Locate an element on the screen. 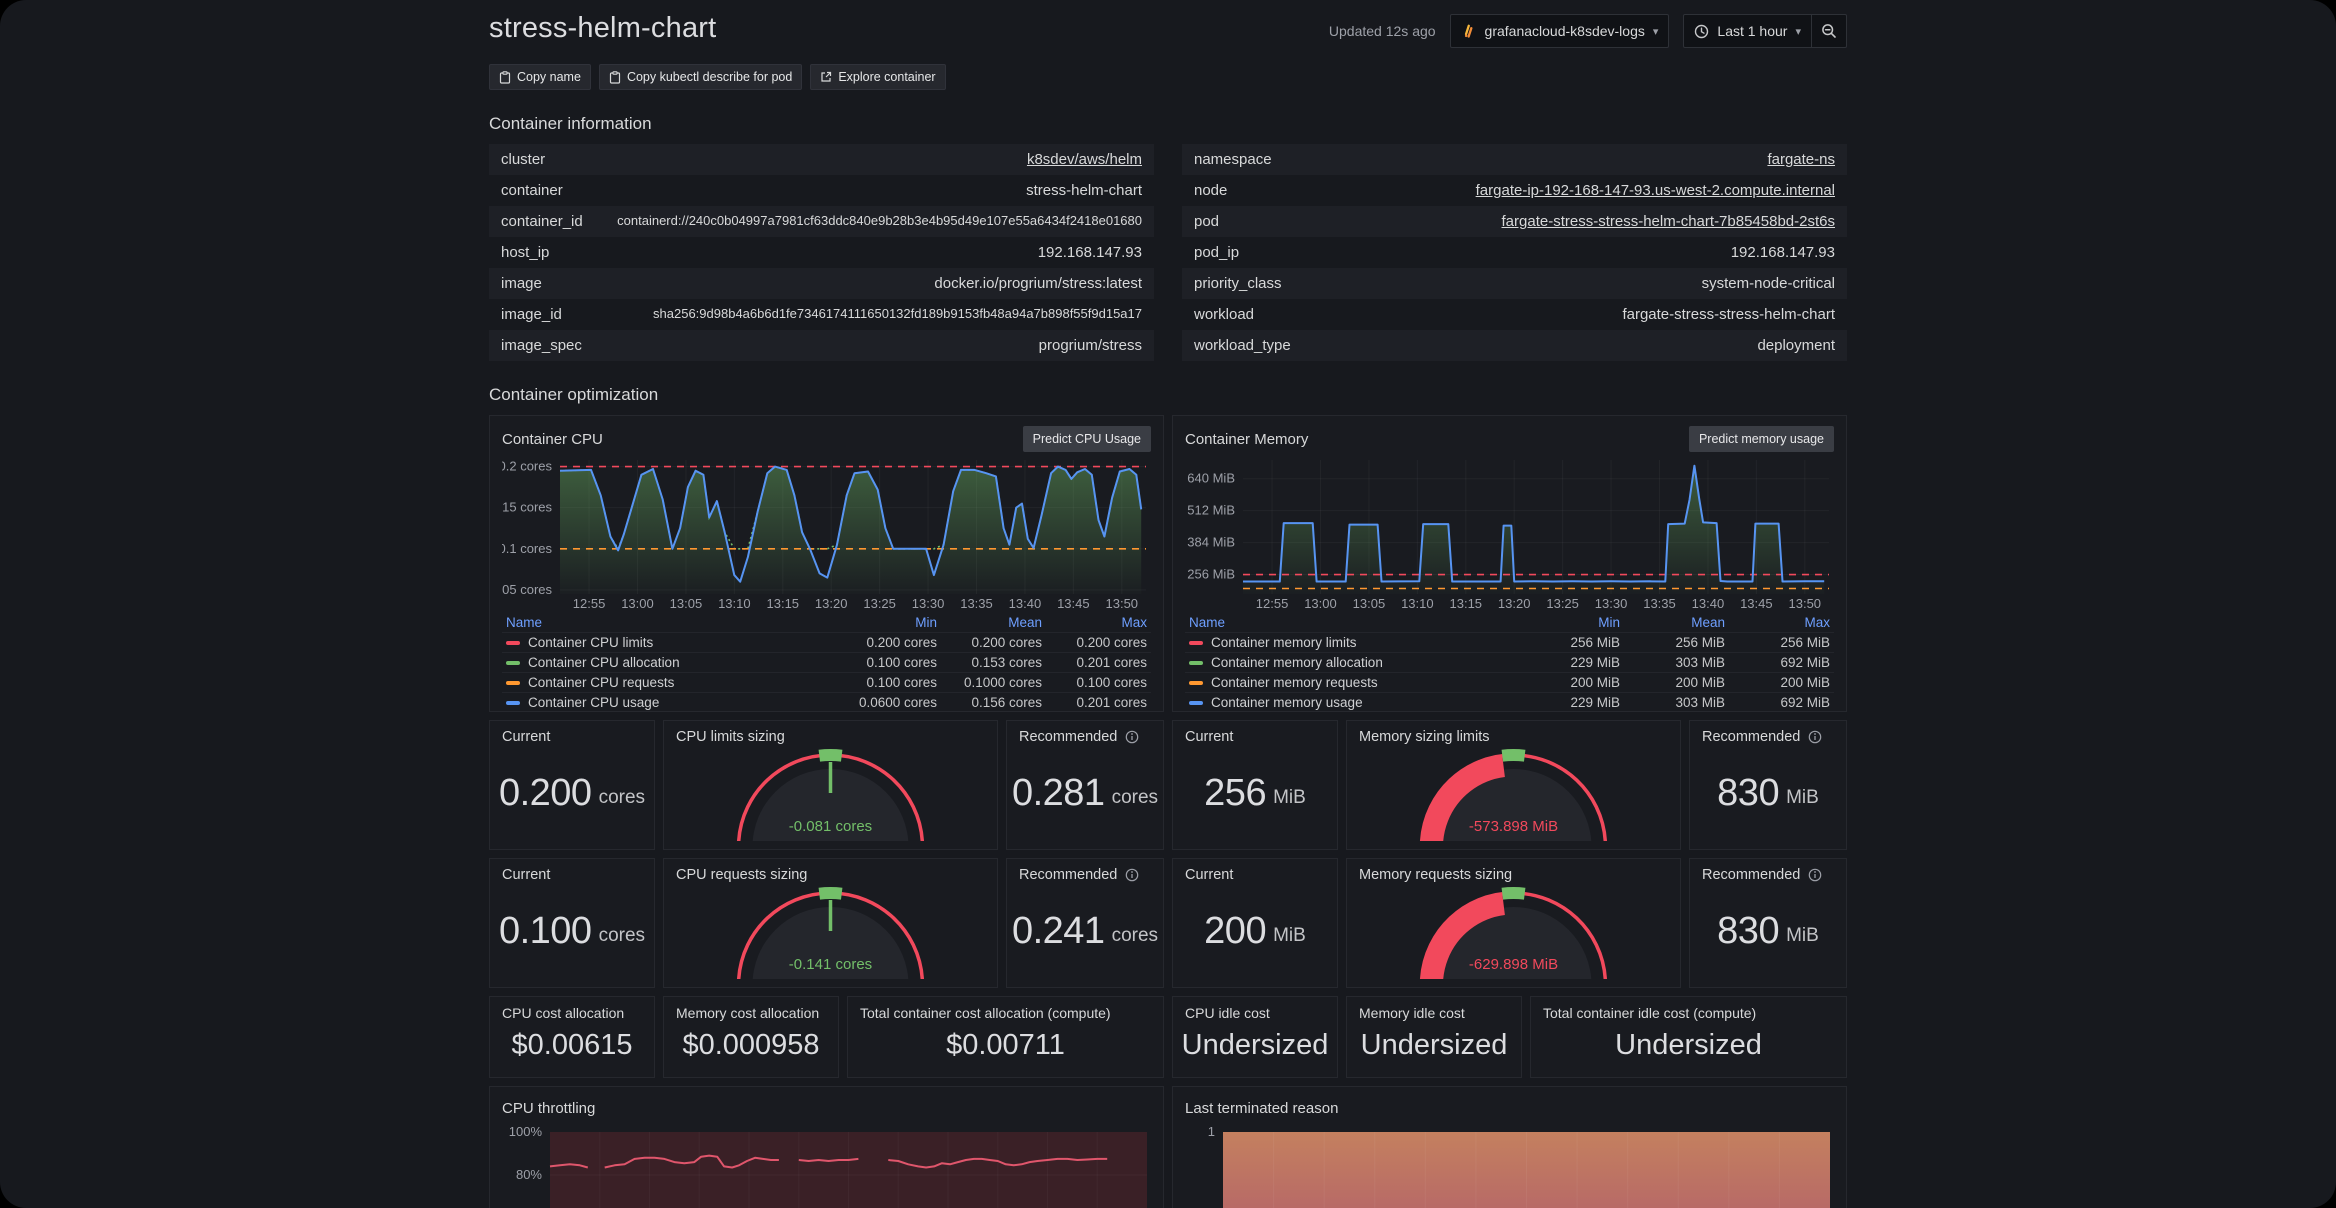 The height and width of the screenshot is (1208, 2336). info-key: container_id is located at coordinates (542, 221).